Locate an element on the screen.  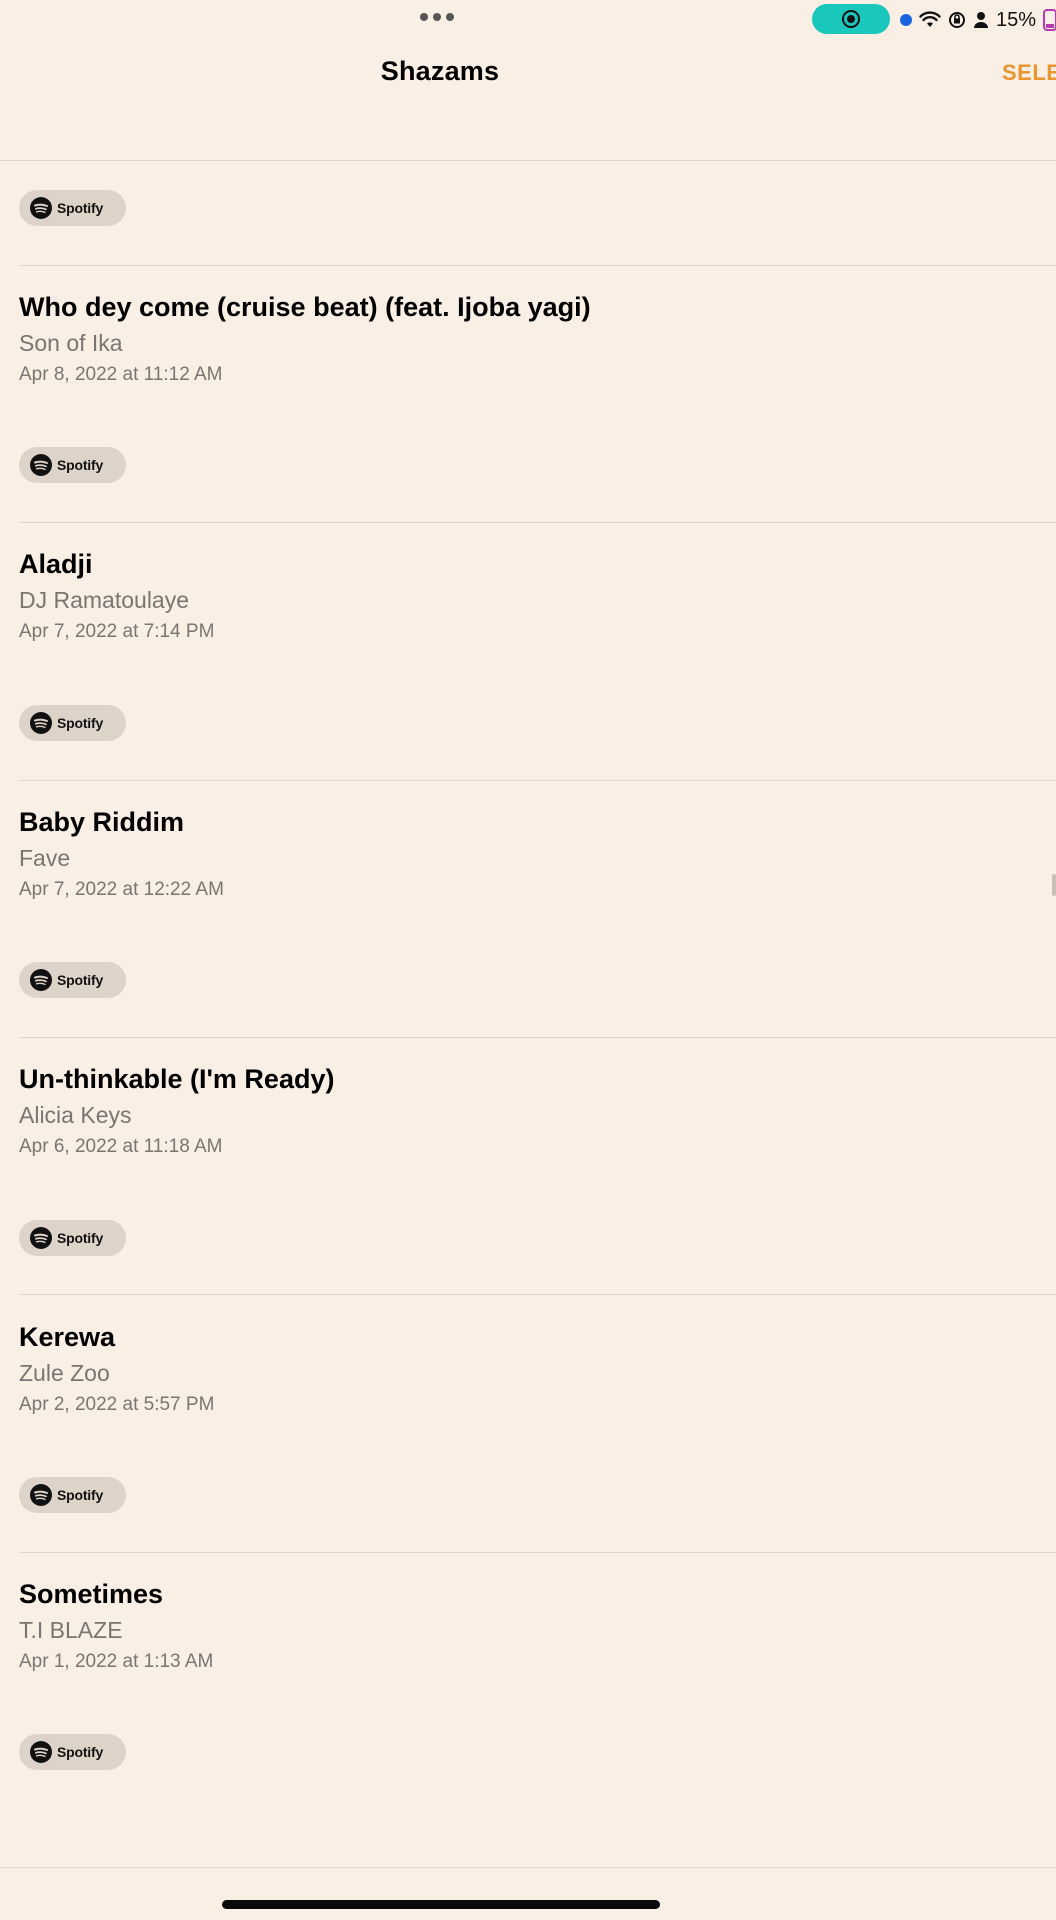
song-date: Apr 7, 2022 at 7:14 PM is located at coordinates (117, 631).